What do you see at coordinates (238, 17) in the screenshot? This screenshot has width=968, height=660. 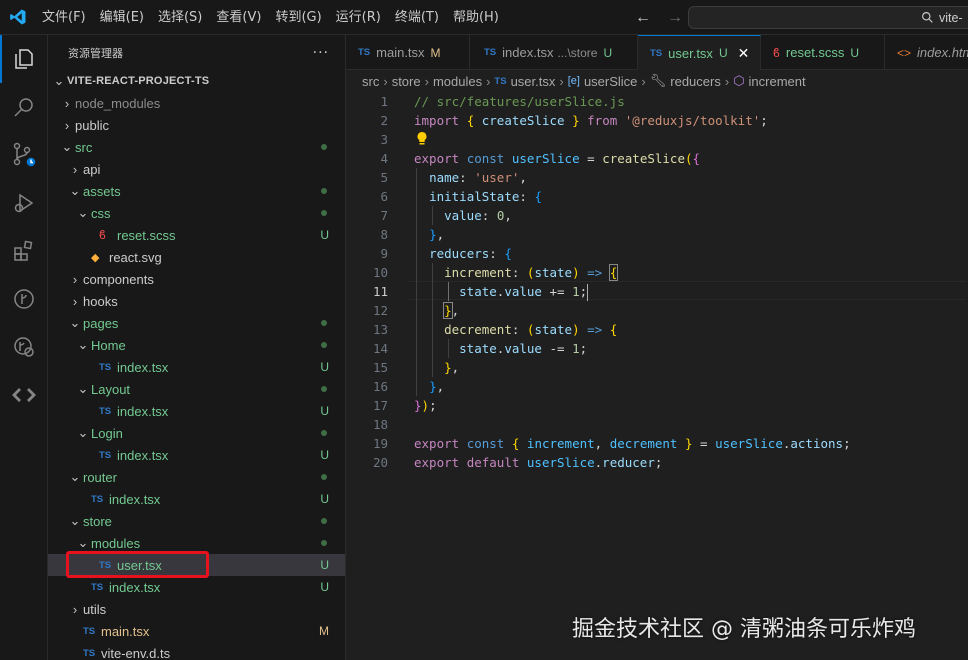 I see `menu-view: 查看(V)` at bounding box center [238, 17].